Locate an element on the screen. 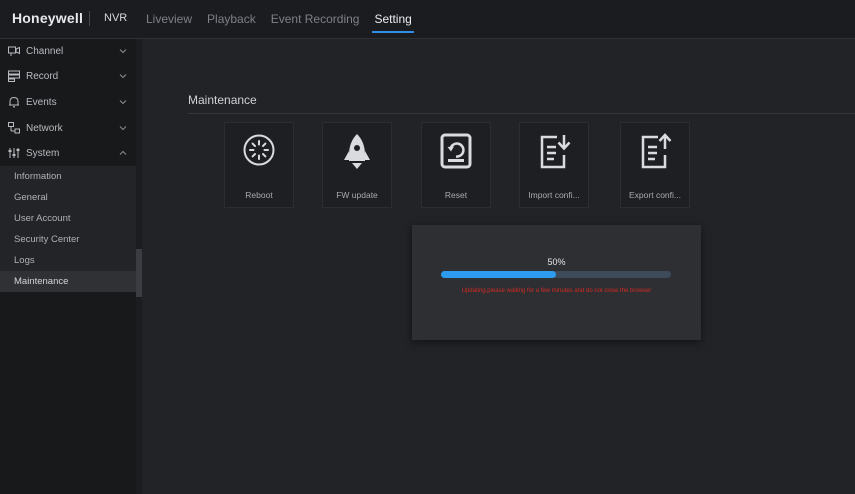 Image resolution: width=855 pixels, height=494 pixels. nav-setting: Setting is located at coordinates (393, 19).